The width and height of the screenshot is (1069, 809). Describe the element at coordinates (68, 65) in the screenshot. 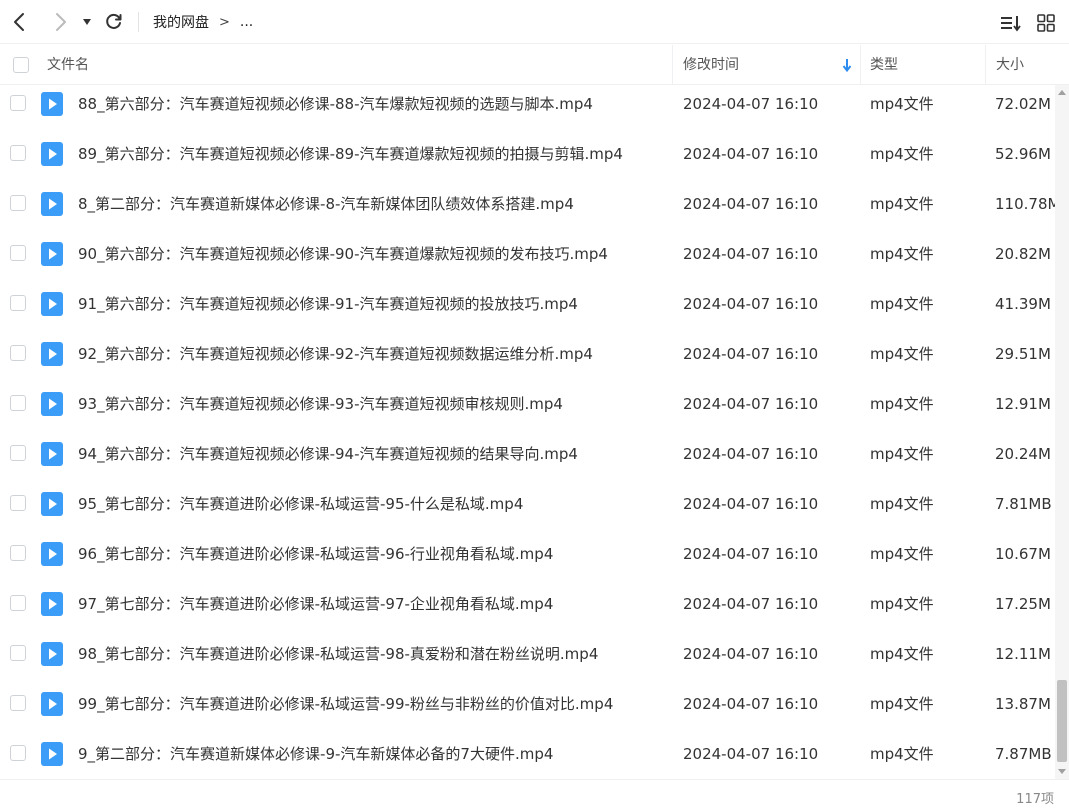

I see `header-name: 文件名` at that location.